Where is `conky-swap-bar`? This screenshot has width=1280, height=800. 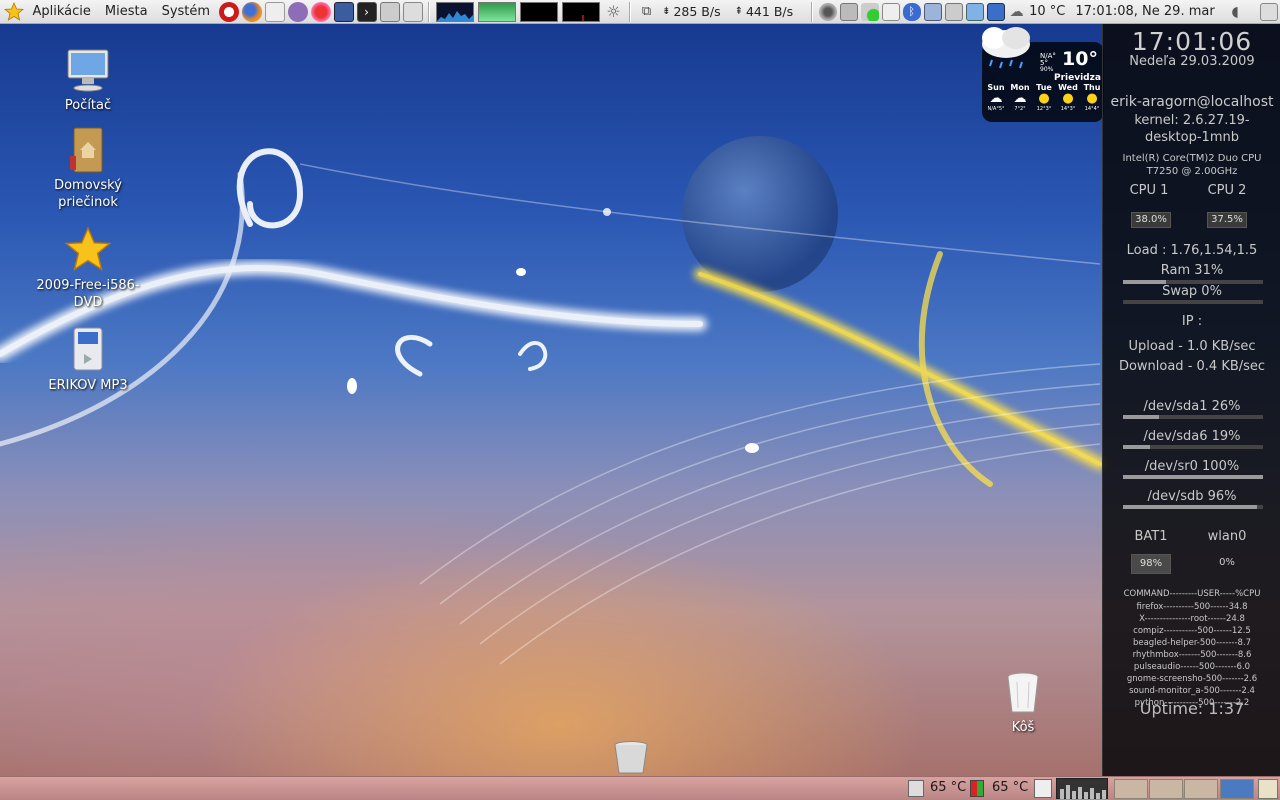 conky-swap-bar is located at coordinates (1193, 302).